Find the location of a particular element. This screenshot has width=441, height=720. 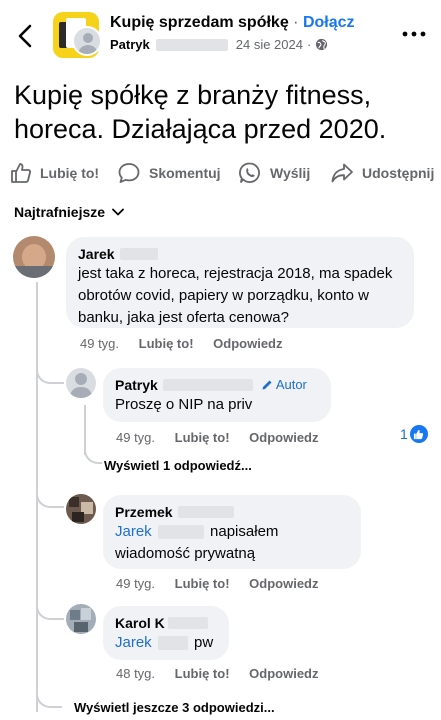

author-avatar is located at coordinates (87, 41).